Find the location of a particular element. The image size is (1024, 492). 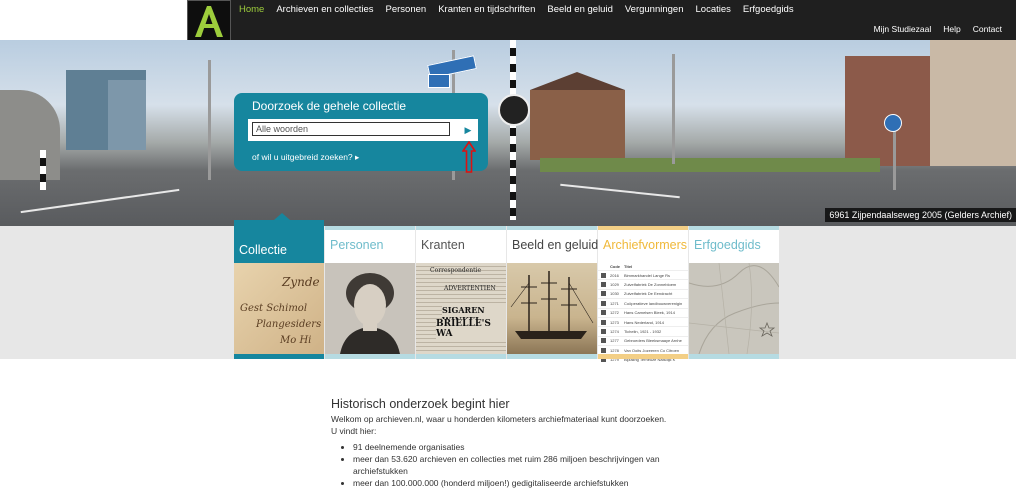

archive-row-title: Hans Carnelsen Bleek, 1914 is located at coordinates (649, 313).